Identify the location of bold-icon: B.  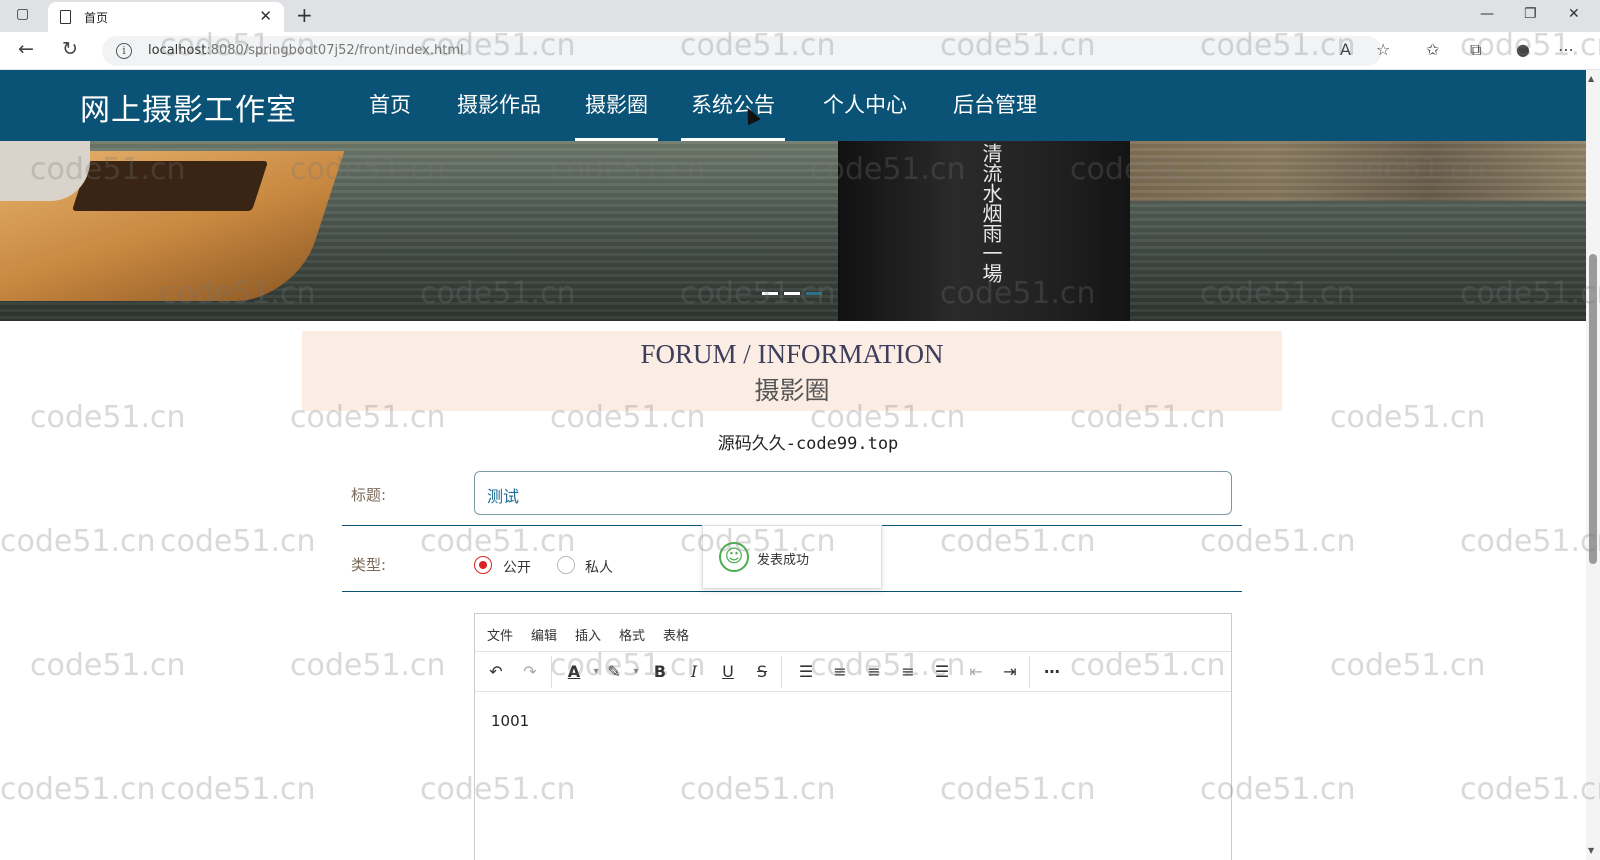
(660, 672).